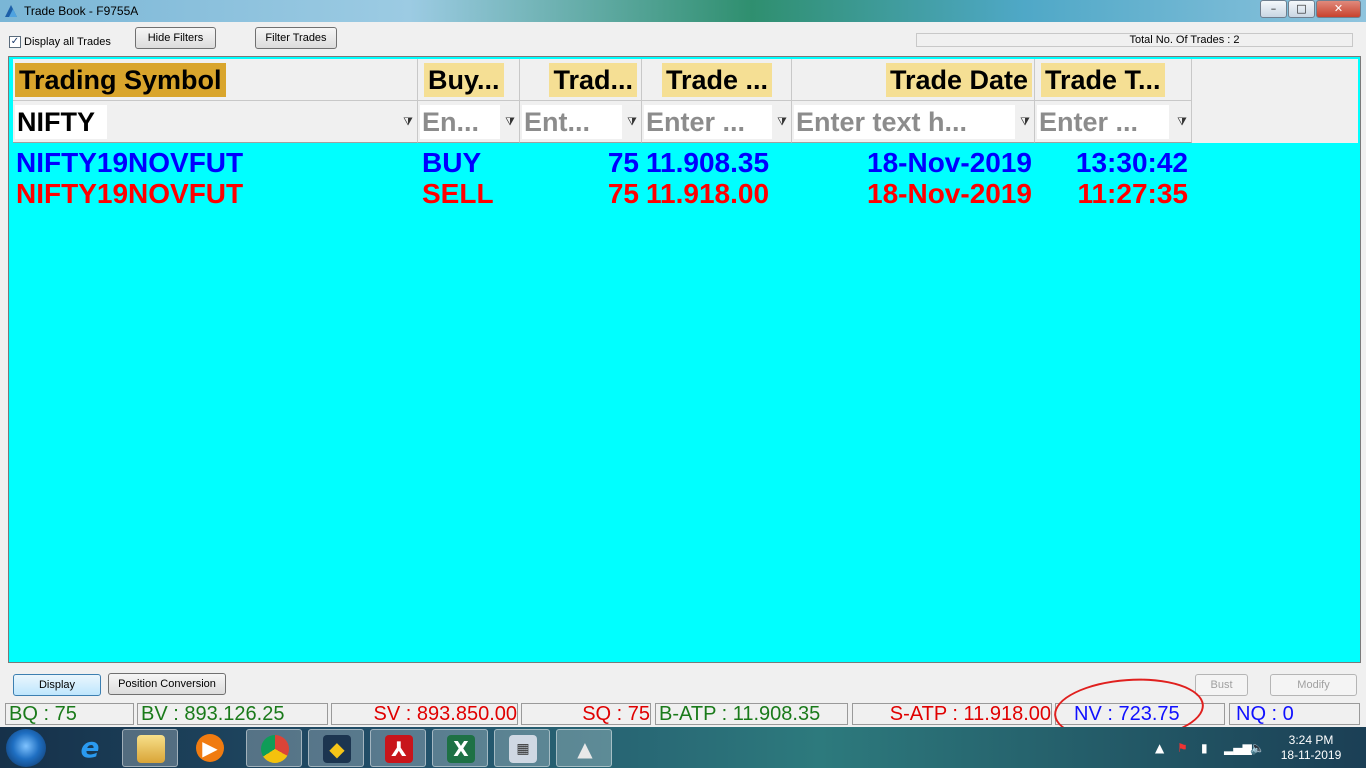 The image size is (1366, 768). I want to click on taskbar-item-prism: ▲, so click(584, 748).